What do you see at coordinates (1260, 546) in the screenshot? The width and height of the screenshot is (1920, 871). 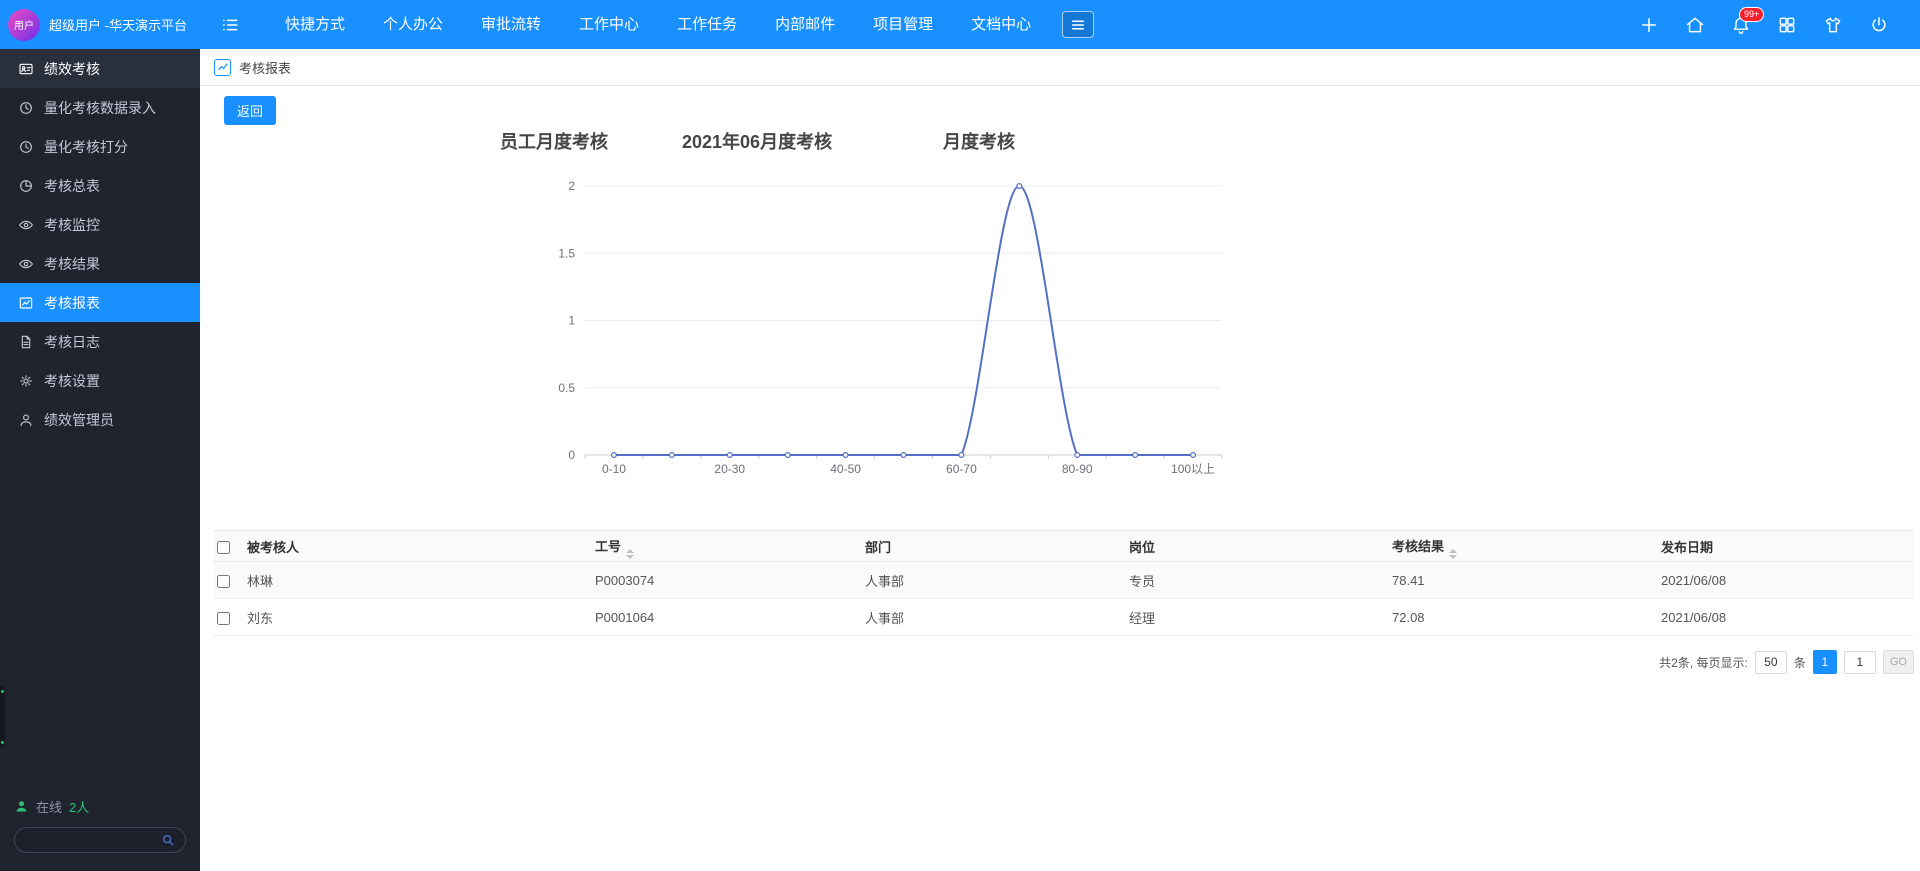 I see `column-header: 岗位` at bounding box center [1260, 546].